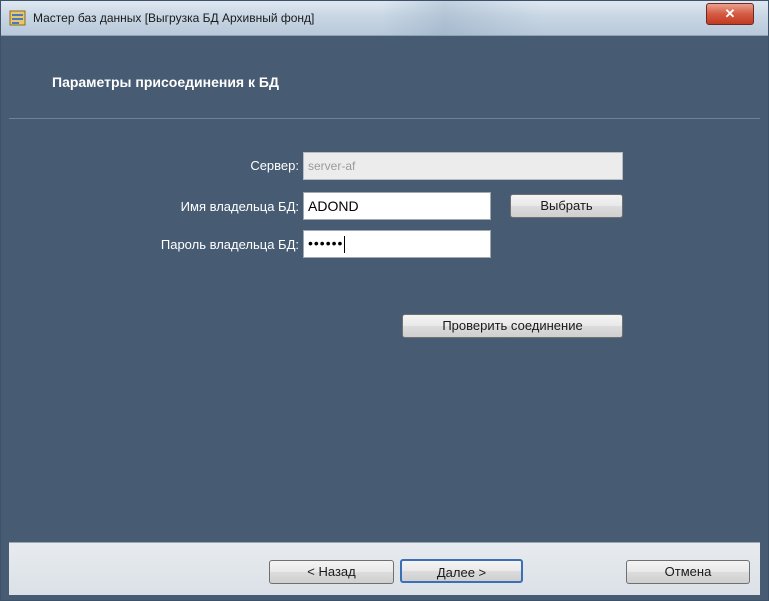 This screenshot has width=769, height=601. What do you see at coordinates (331, 572) in the screenshot?
I see `back-button: < Назад` at bounding box center [331, 572].